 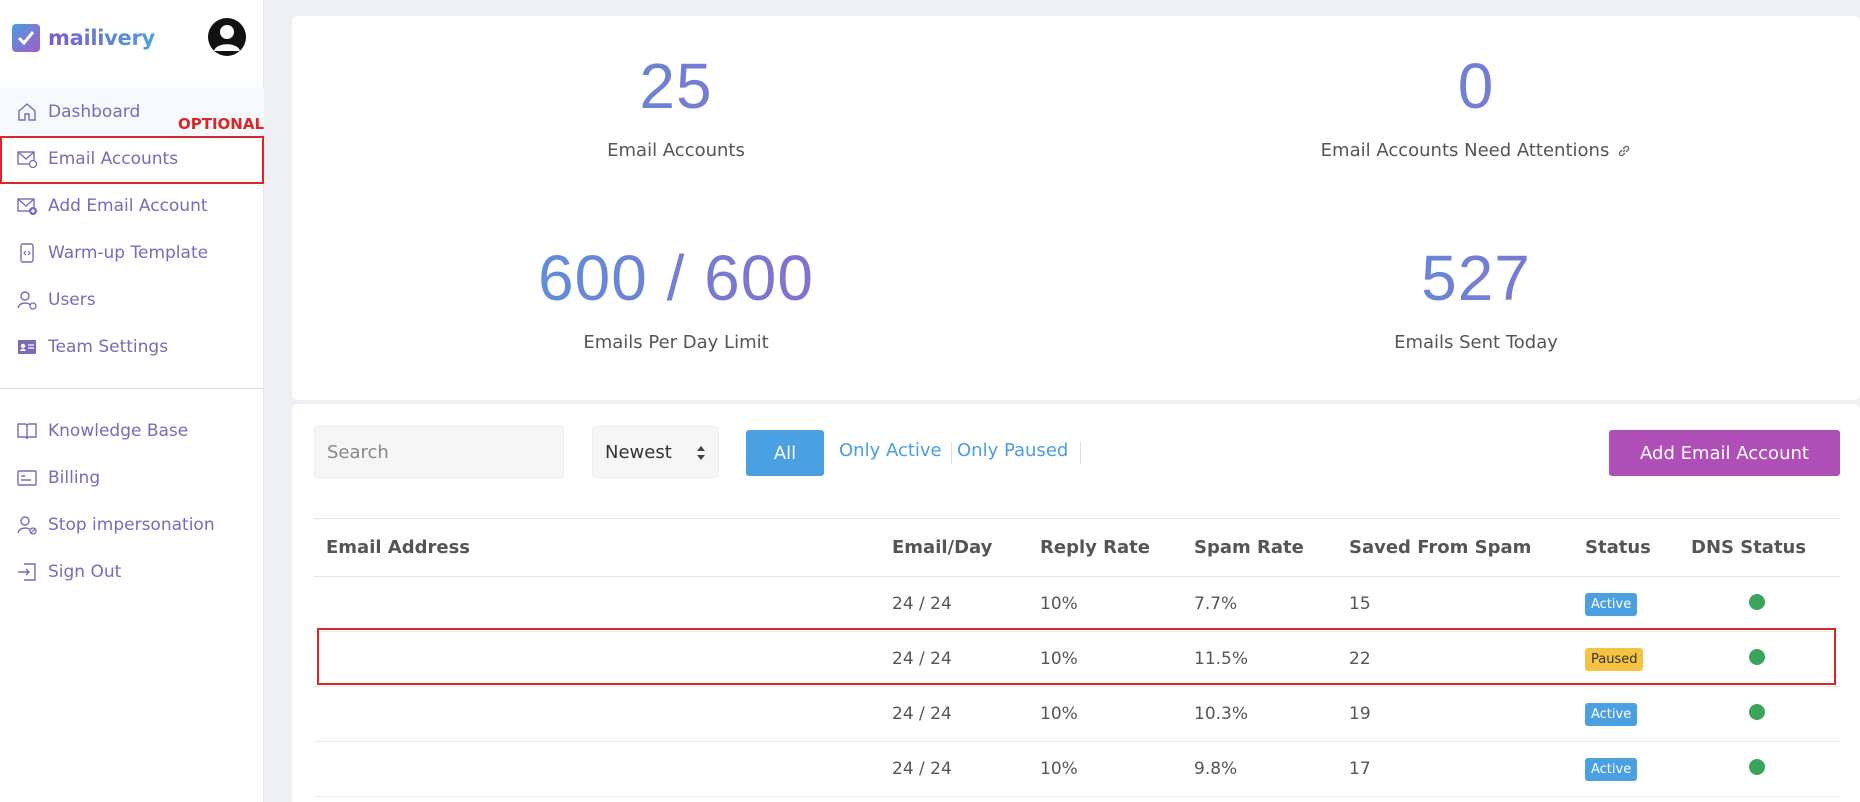 I want to click on optional-annotation: OPTIONAL, so click(x=221, y=124).